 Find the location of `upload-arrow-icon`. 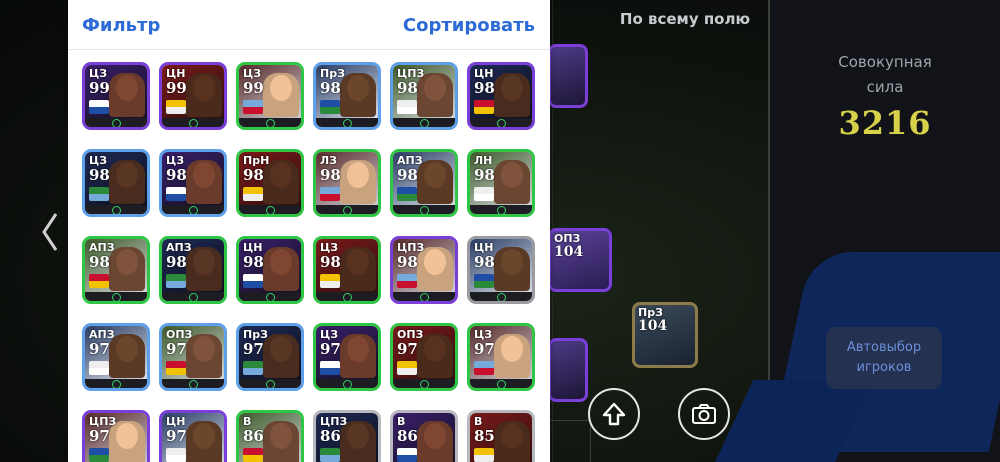

upload-arrow-icon is located at coordinates (614, 414).